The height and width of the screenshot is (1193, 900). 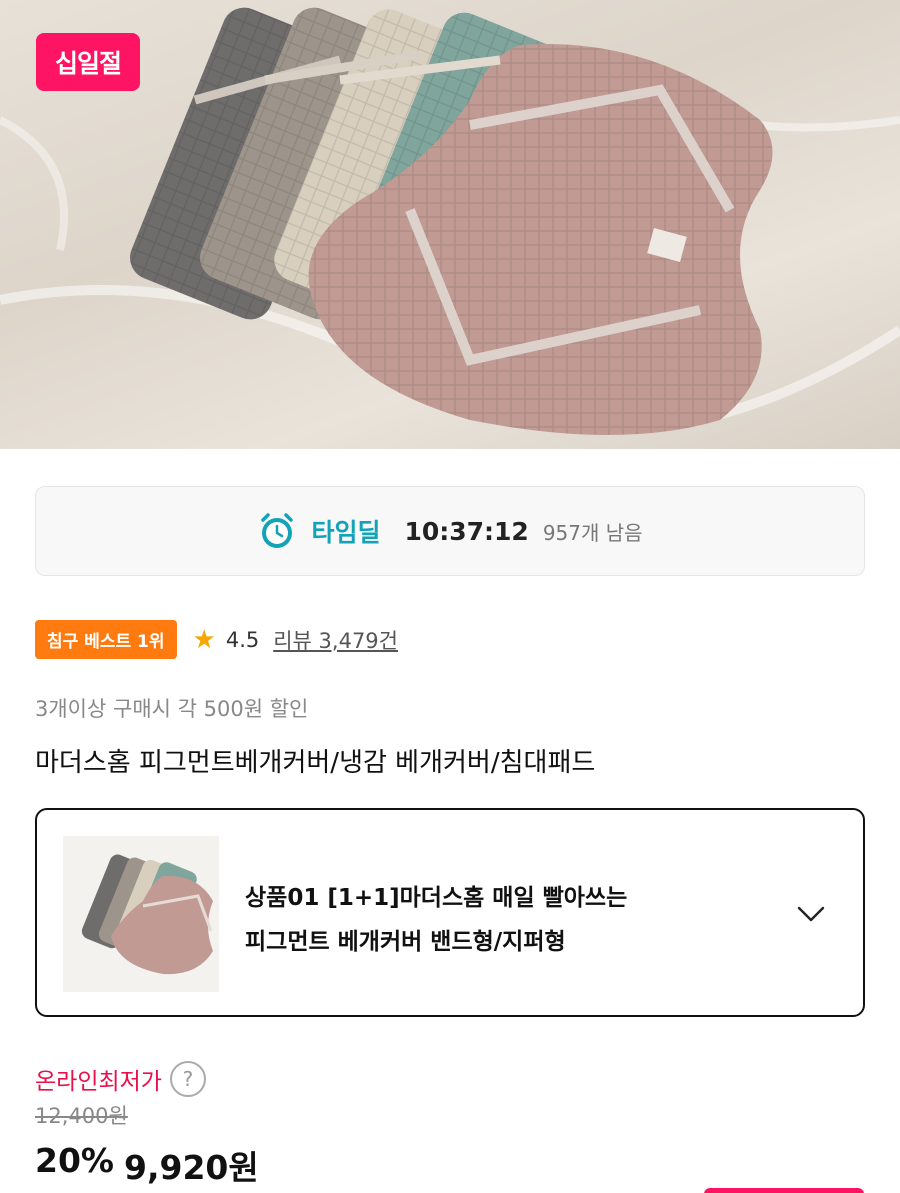 What do you see at coordinates (88, 62) in the screenshot?
I see `promo-badge: 십일절` at bounding box center [88, 62].